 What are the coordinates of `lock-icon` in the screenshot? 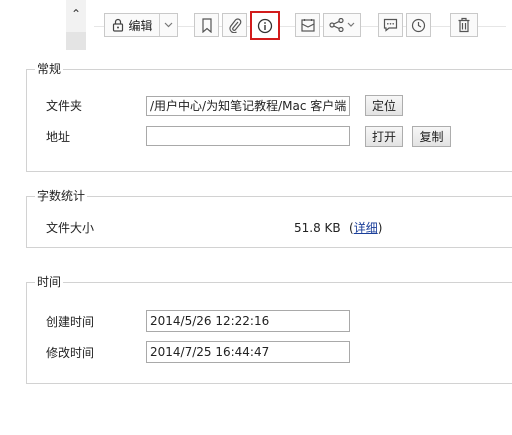 It's located at (118, 25).